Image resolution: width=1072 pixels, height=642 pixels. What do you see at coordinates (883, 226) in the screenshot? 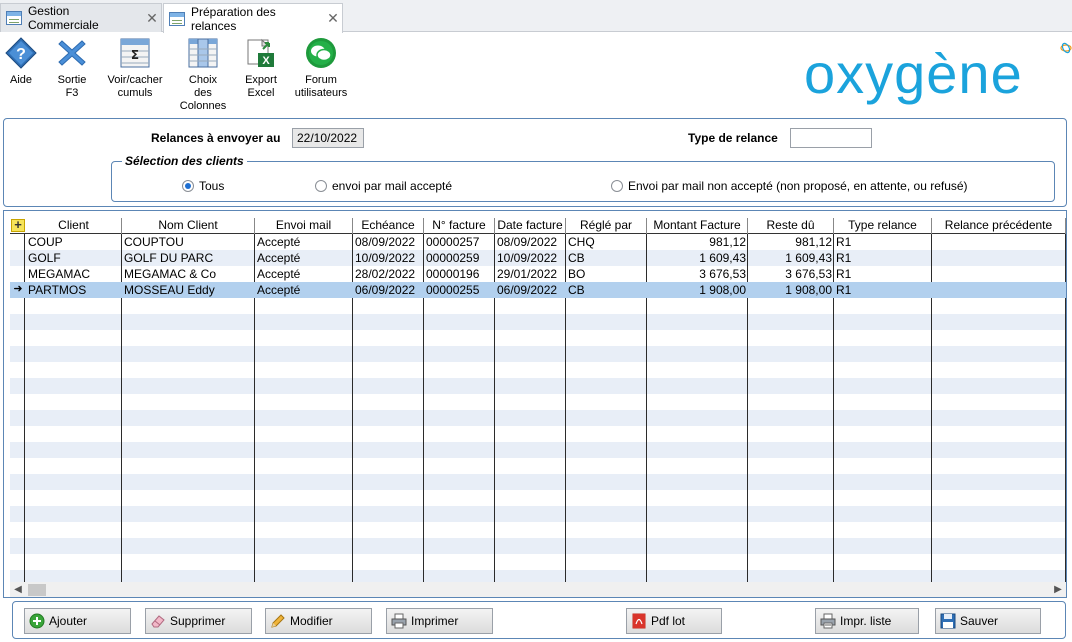
I see `column-header: Type relance` at bounding box center [883, 226].